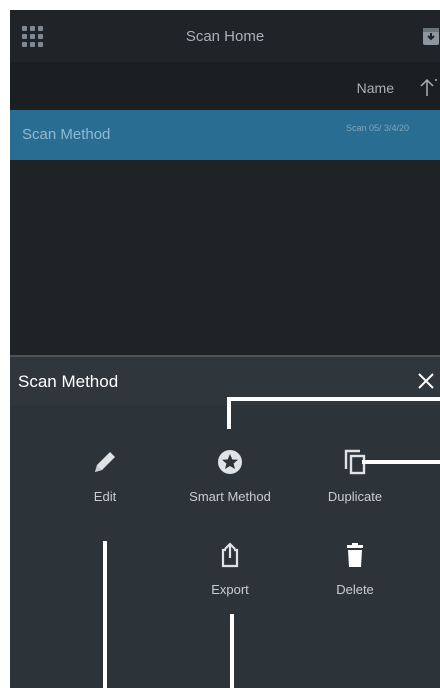  I want to click on top-app-bar: Scan Home, so click(225, 36).